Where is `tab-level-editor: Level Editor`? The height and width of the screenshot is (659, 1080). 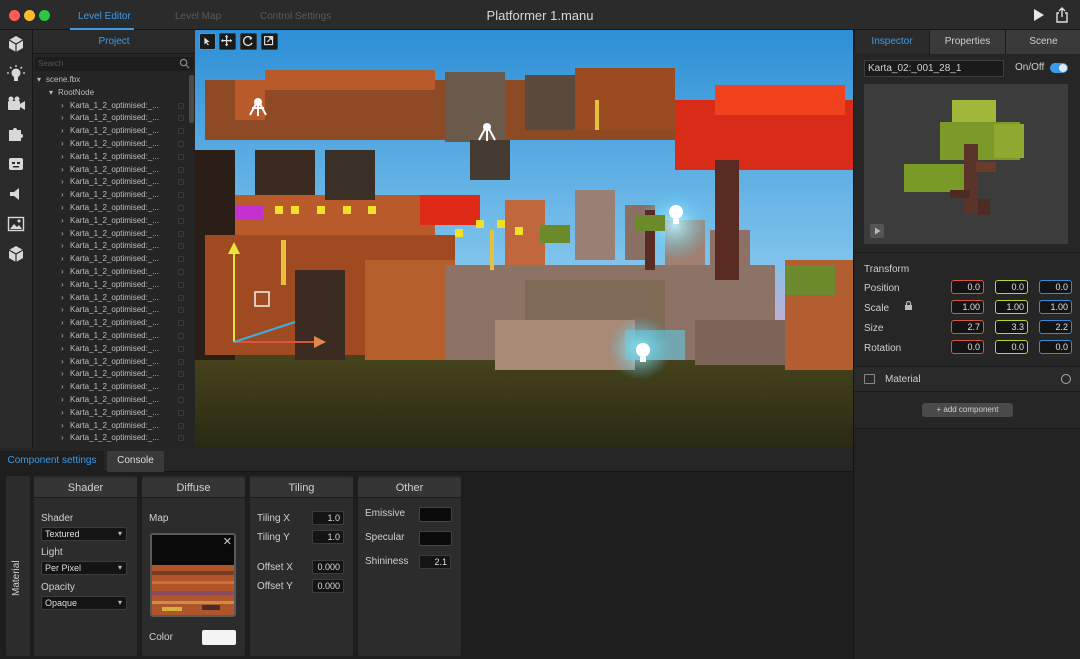
tab-level-editor: Level Editor is located at coordinates (104, 16).